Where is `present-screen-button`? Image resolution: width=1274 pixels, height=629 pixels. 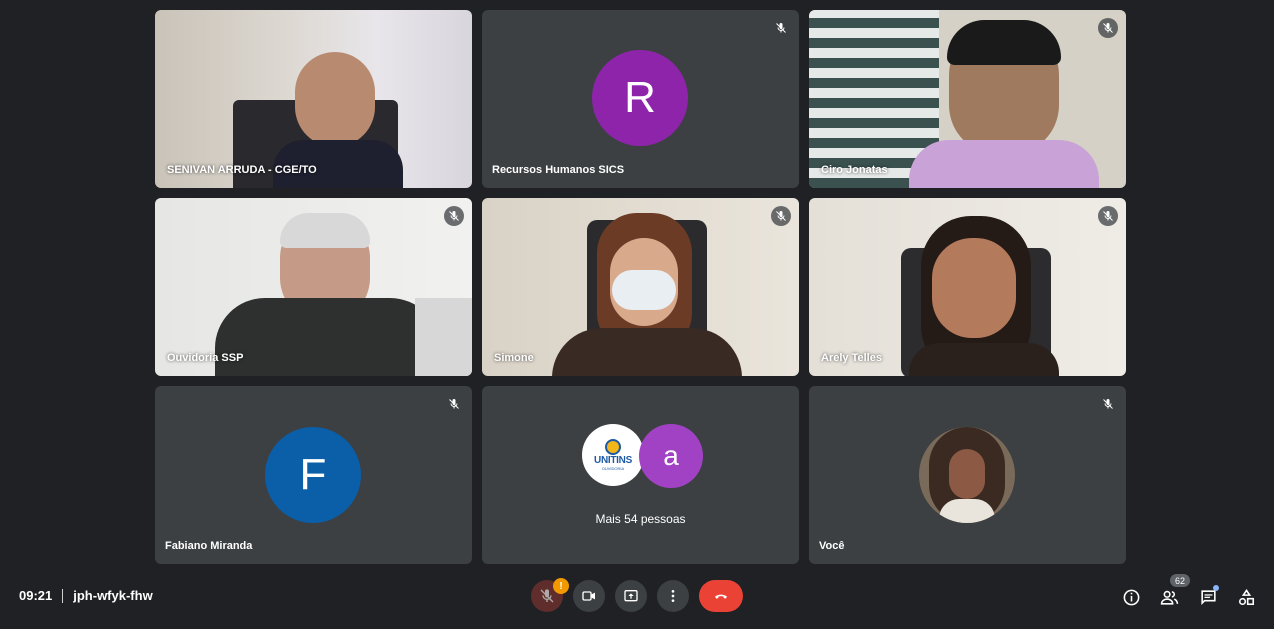
present-screen-button is located at coordinates (631, 596).